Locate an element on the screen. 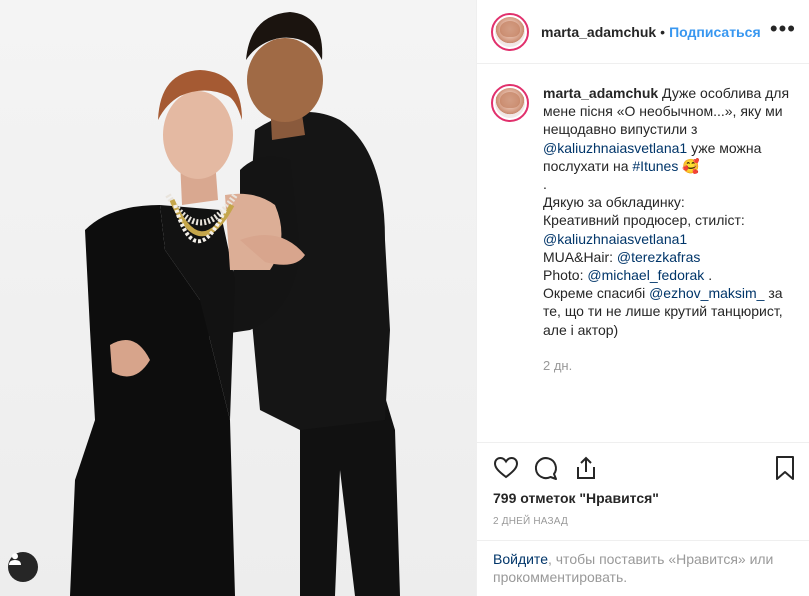 Image resolution: width=809 pixels, height=596 pixels. post-date: 2 дней назад is located at coordinates (530, 521).